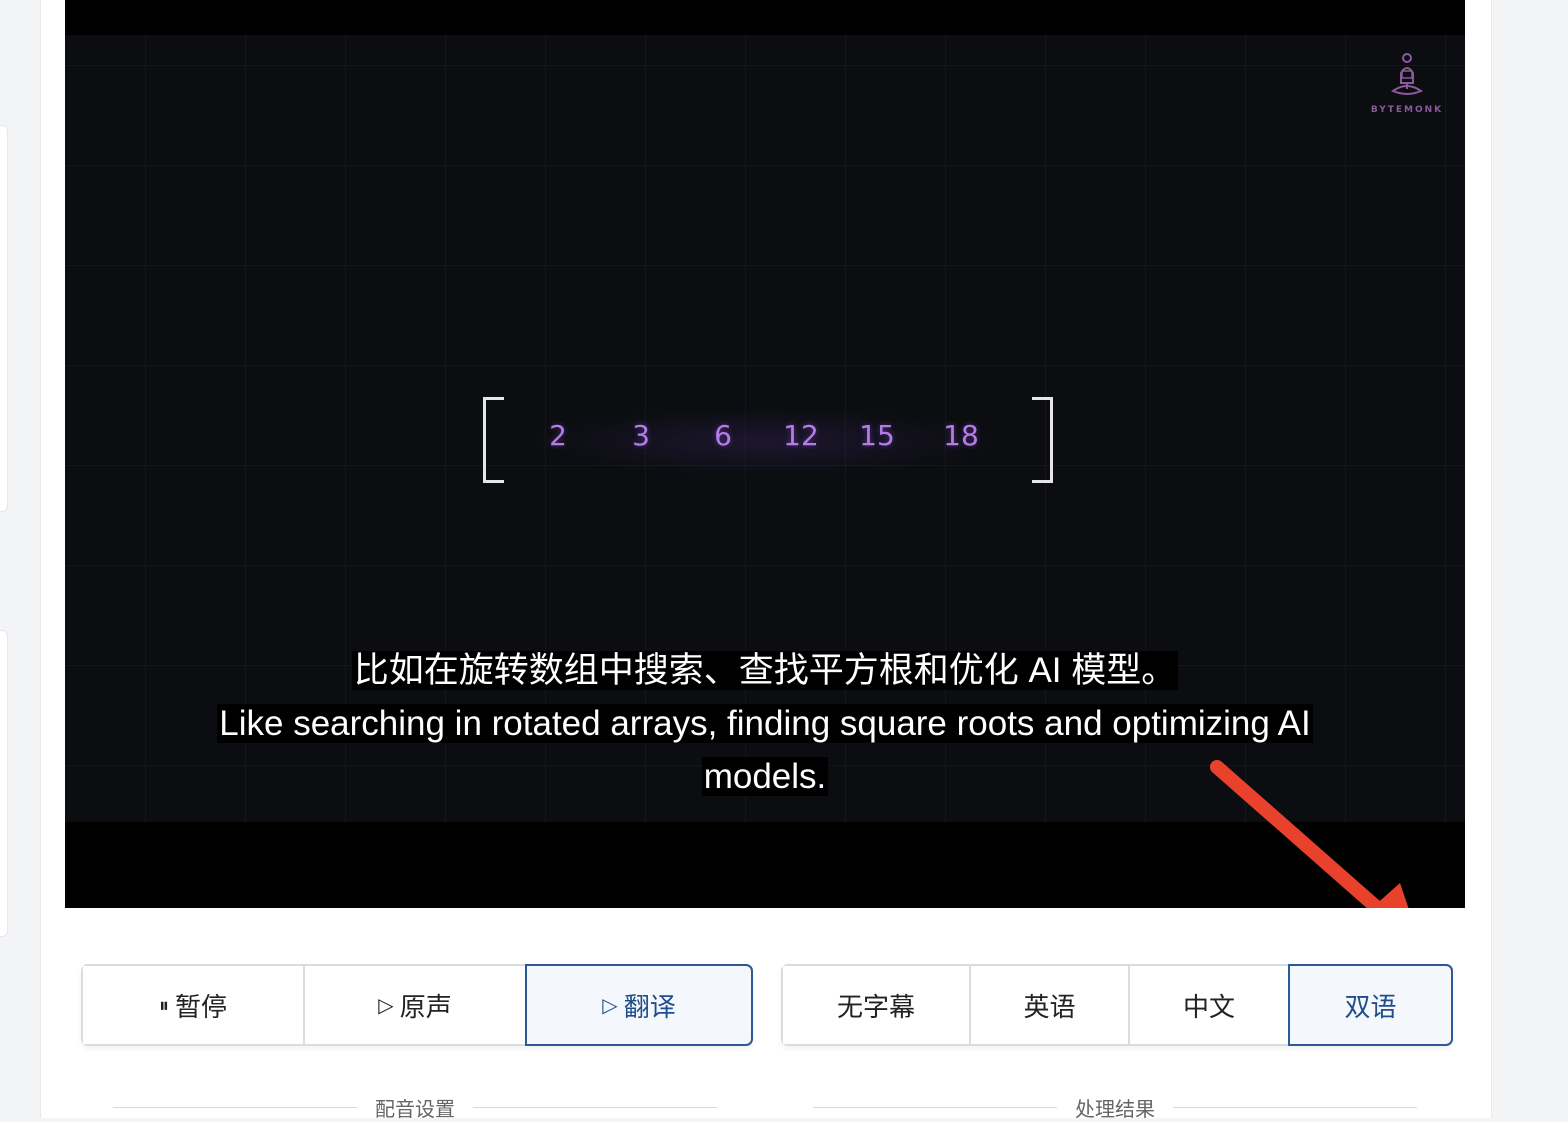  Describe the element at coordinates (163, 1005) in the screenshot. I see `pause-icon: ⏸` at that location.